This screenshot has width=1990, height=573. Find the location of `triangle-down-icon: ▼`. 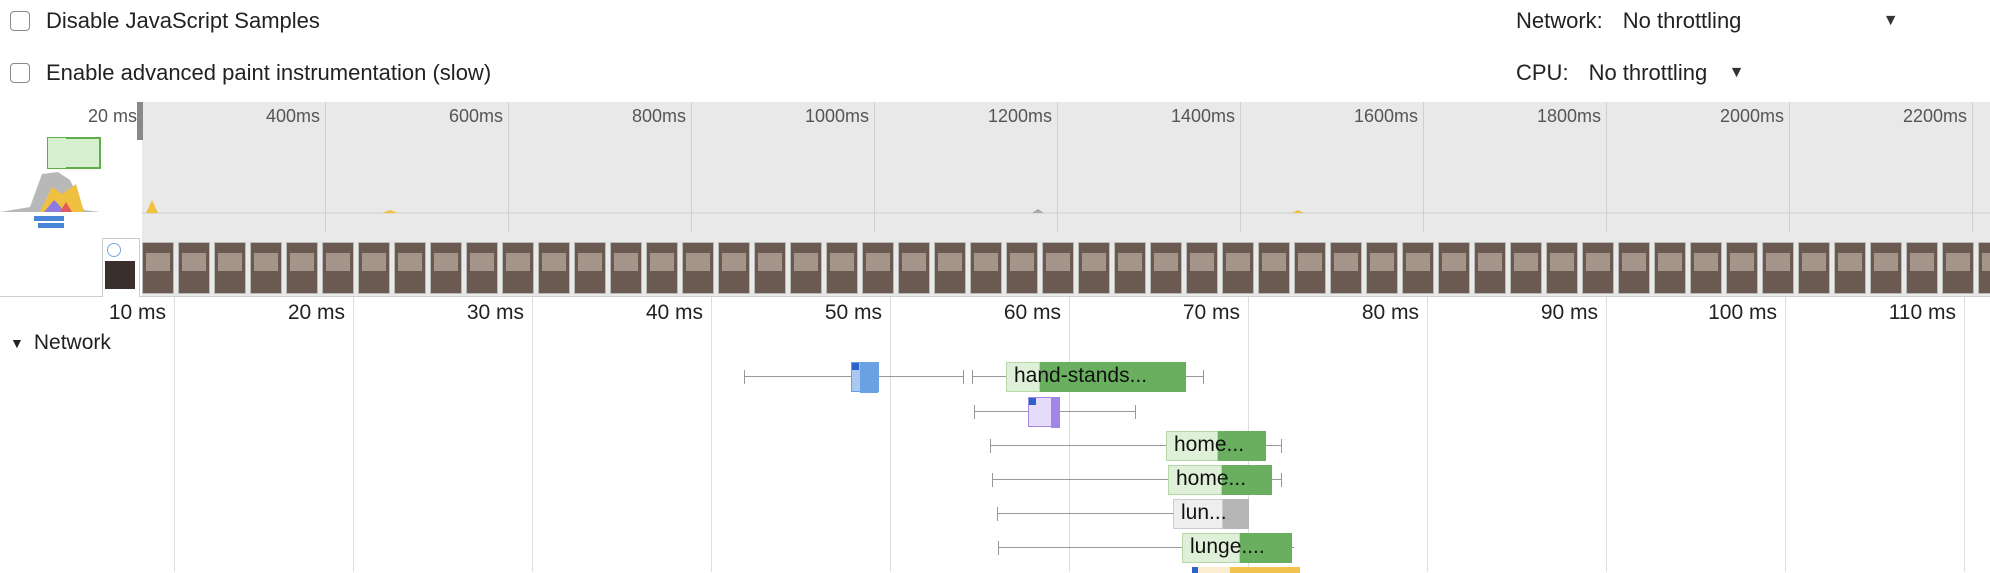

triangle-down-icon: ▼ is located at coordinates (17, 343).